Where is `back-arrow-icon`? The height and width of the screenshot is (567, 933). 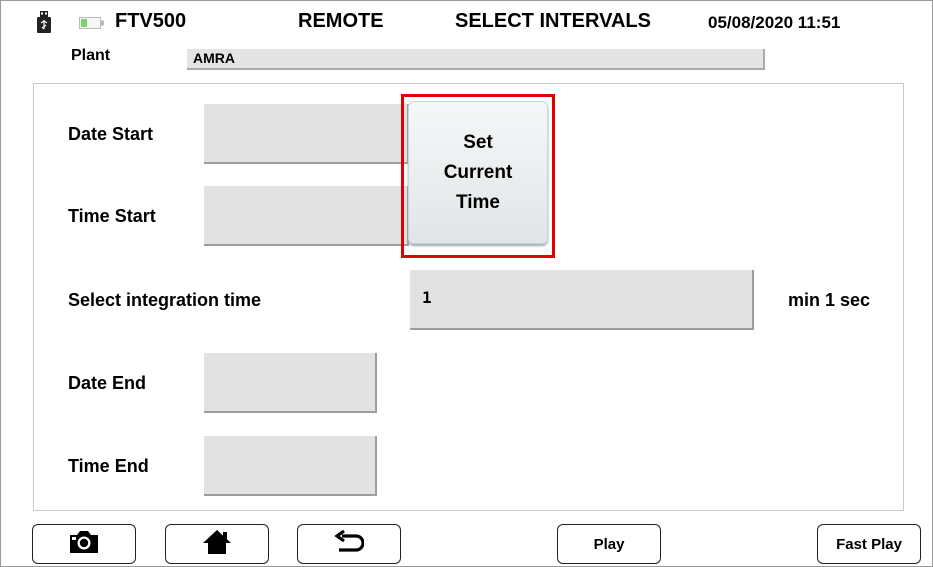 back-arrow-icon is located at coordinates (349, 544).